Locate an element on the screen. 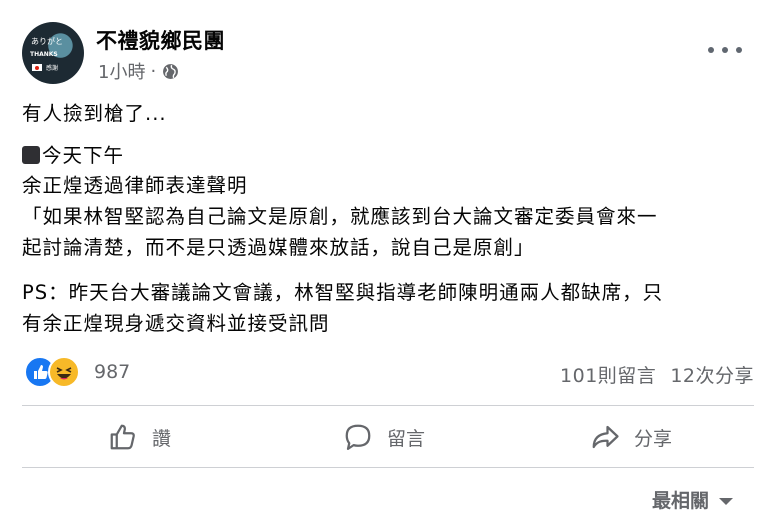 The image size is (776, 516). share-button: 分享 is located at coordinates (631, 437).